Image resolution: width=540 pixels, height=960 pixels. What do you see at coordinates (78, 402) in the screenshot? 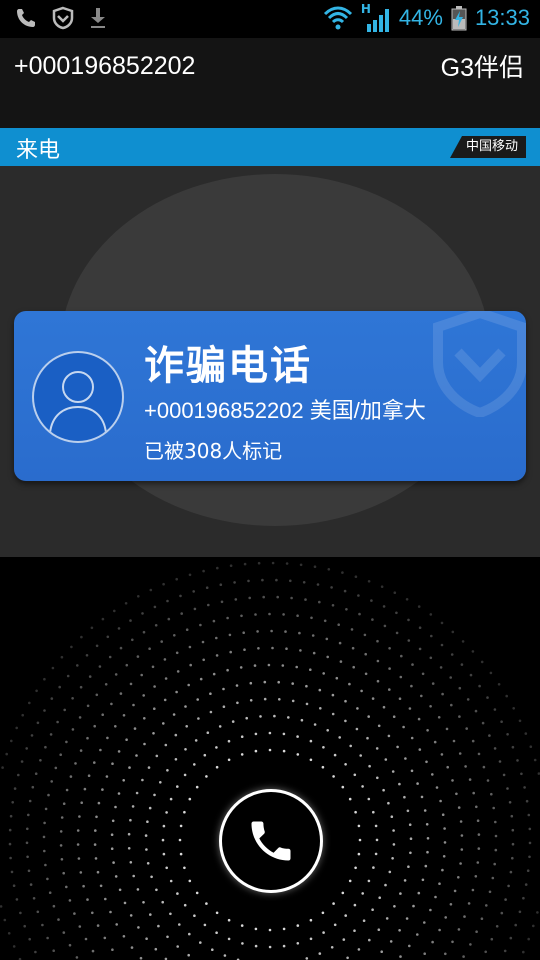
I see `user-silhouette-icon` at bounding box center [78, 402].